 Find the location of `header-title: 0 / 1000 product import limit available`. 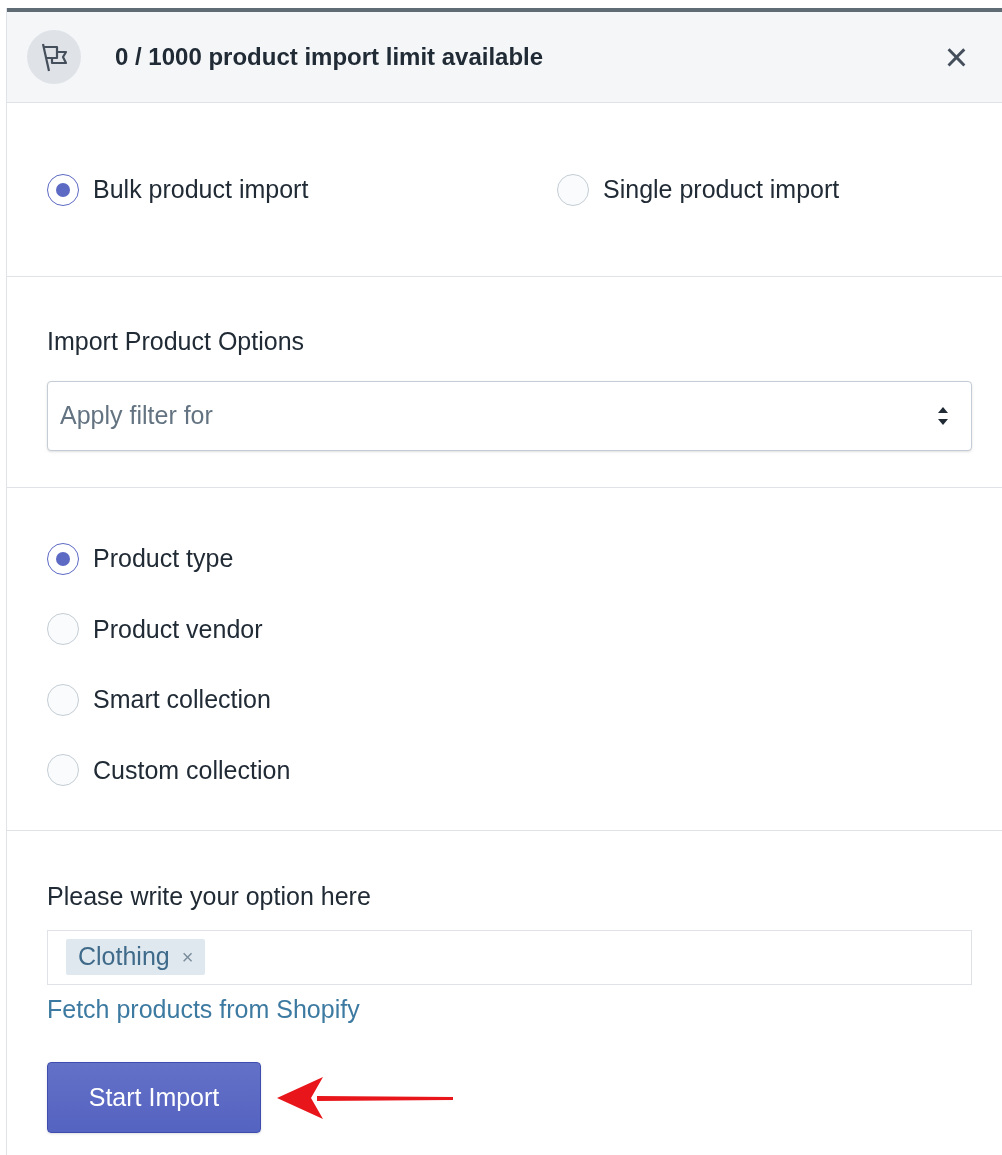

header-title: 0 / 1000 product import limit available is located at coordinates (329, 57).